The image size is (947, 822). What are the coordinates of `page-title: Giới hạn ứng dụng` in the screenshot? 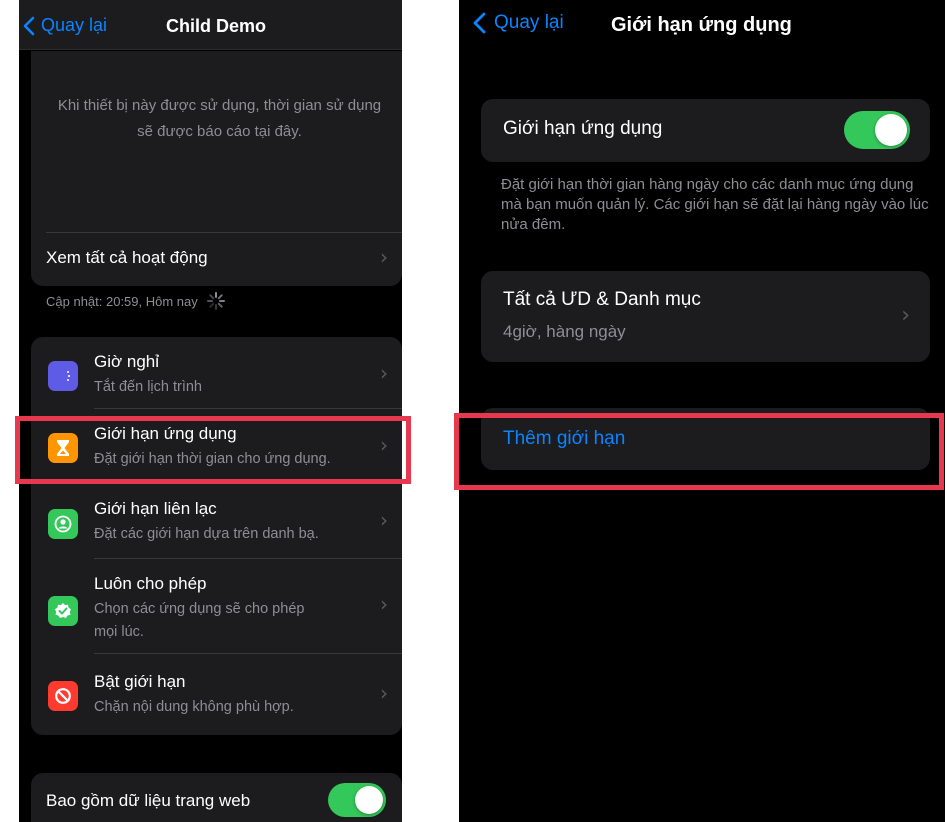 It's located at (701, 25).